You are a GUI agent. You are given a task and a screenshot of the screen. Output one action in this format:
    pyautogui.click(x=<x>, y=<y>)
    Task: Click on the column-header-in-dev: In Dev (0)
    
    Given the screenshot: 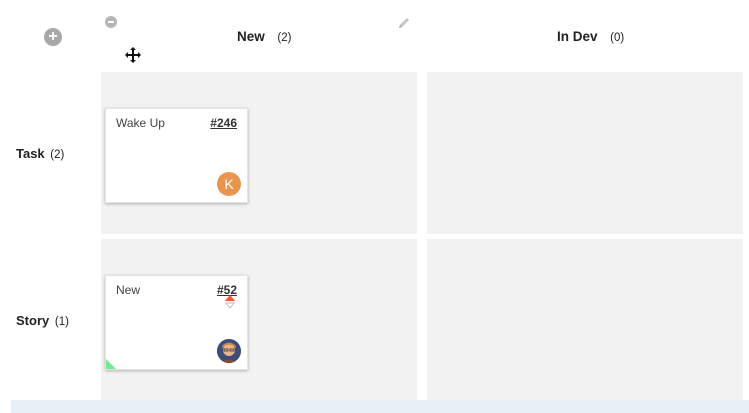 What is the action you would take?
    pyautogui.click(x=590, y=36)
    